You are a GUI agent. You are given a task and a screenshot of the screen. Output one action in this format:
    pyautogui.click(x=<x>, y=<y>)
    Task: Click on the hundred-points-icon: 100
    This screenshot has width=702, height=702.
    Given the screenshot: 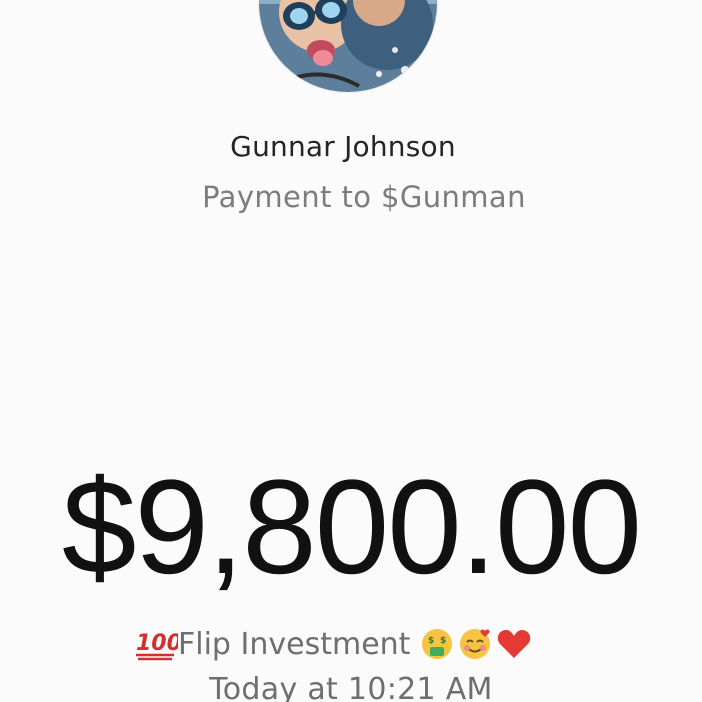 What is the action you would take?
    pyautogui.click(x=156, y=644)
    